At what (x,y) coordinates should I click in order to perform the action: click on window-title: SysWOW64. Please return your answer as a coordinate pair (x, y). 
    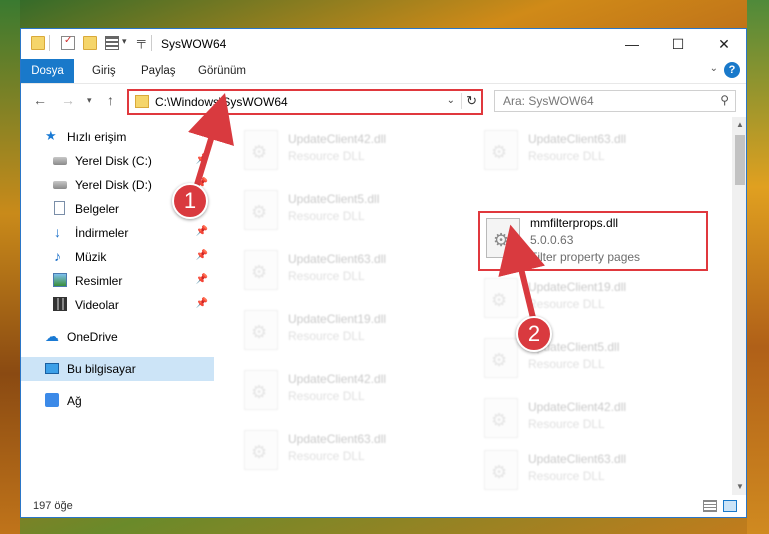
    Looking at the image, I should click on (194, 44).